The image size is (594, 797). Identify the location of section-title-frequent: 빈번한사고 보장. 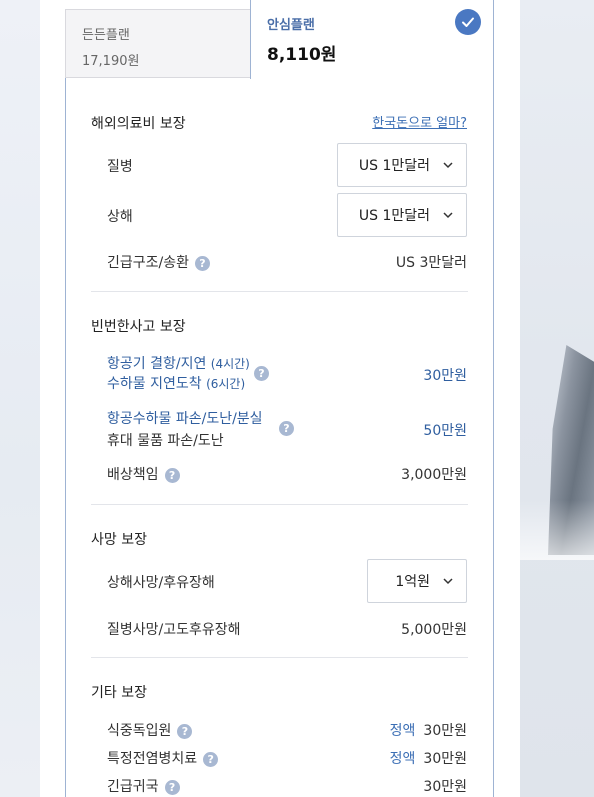
(138, 327).